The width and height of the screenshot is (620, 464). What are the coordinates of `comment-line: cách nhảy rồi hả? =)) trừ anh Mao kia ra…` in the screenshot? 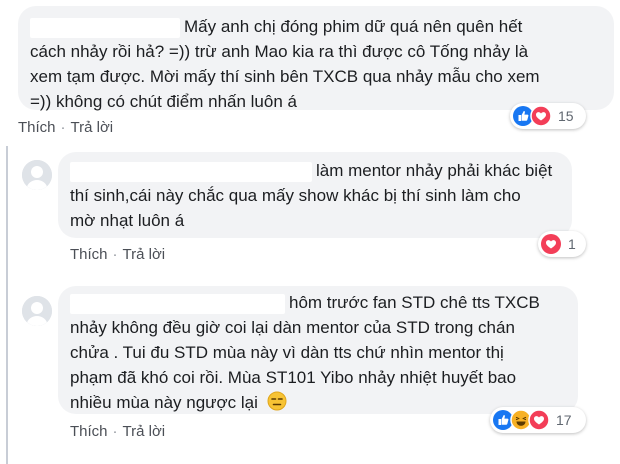 It's located at (279, 51).